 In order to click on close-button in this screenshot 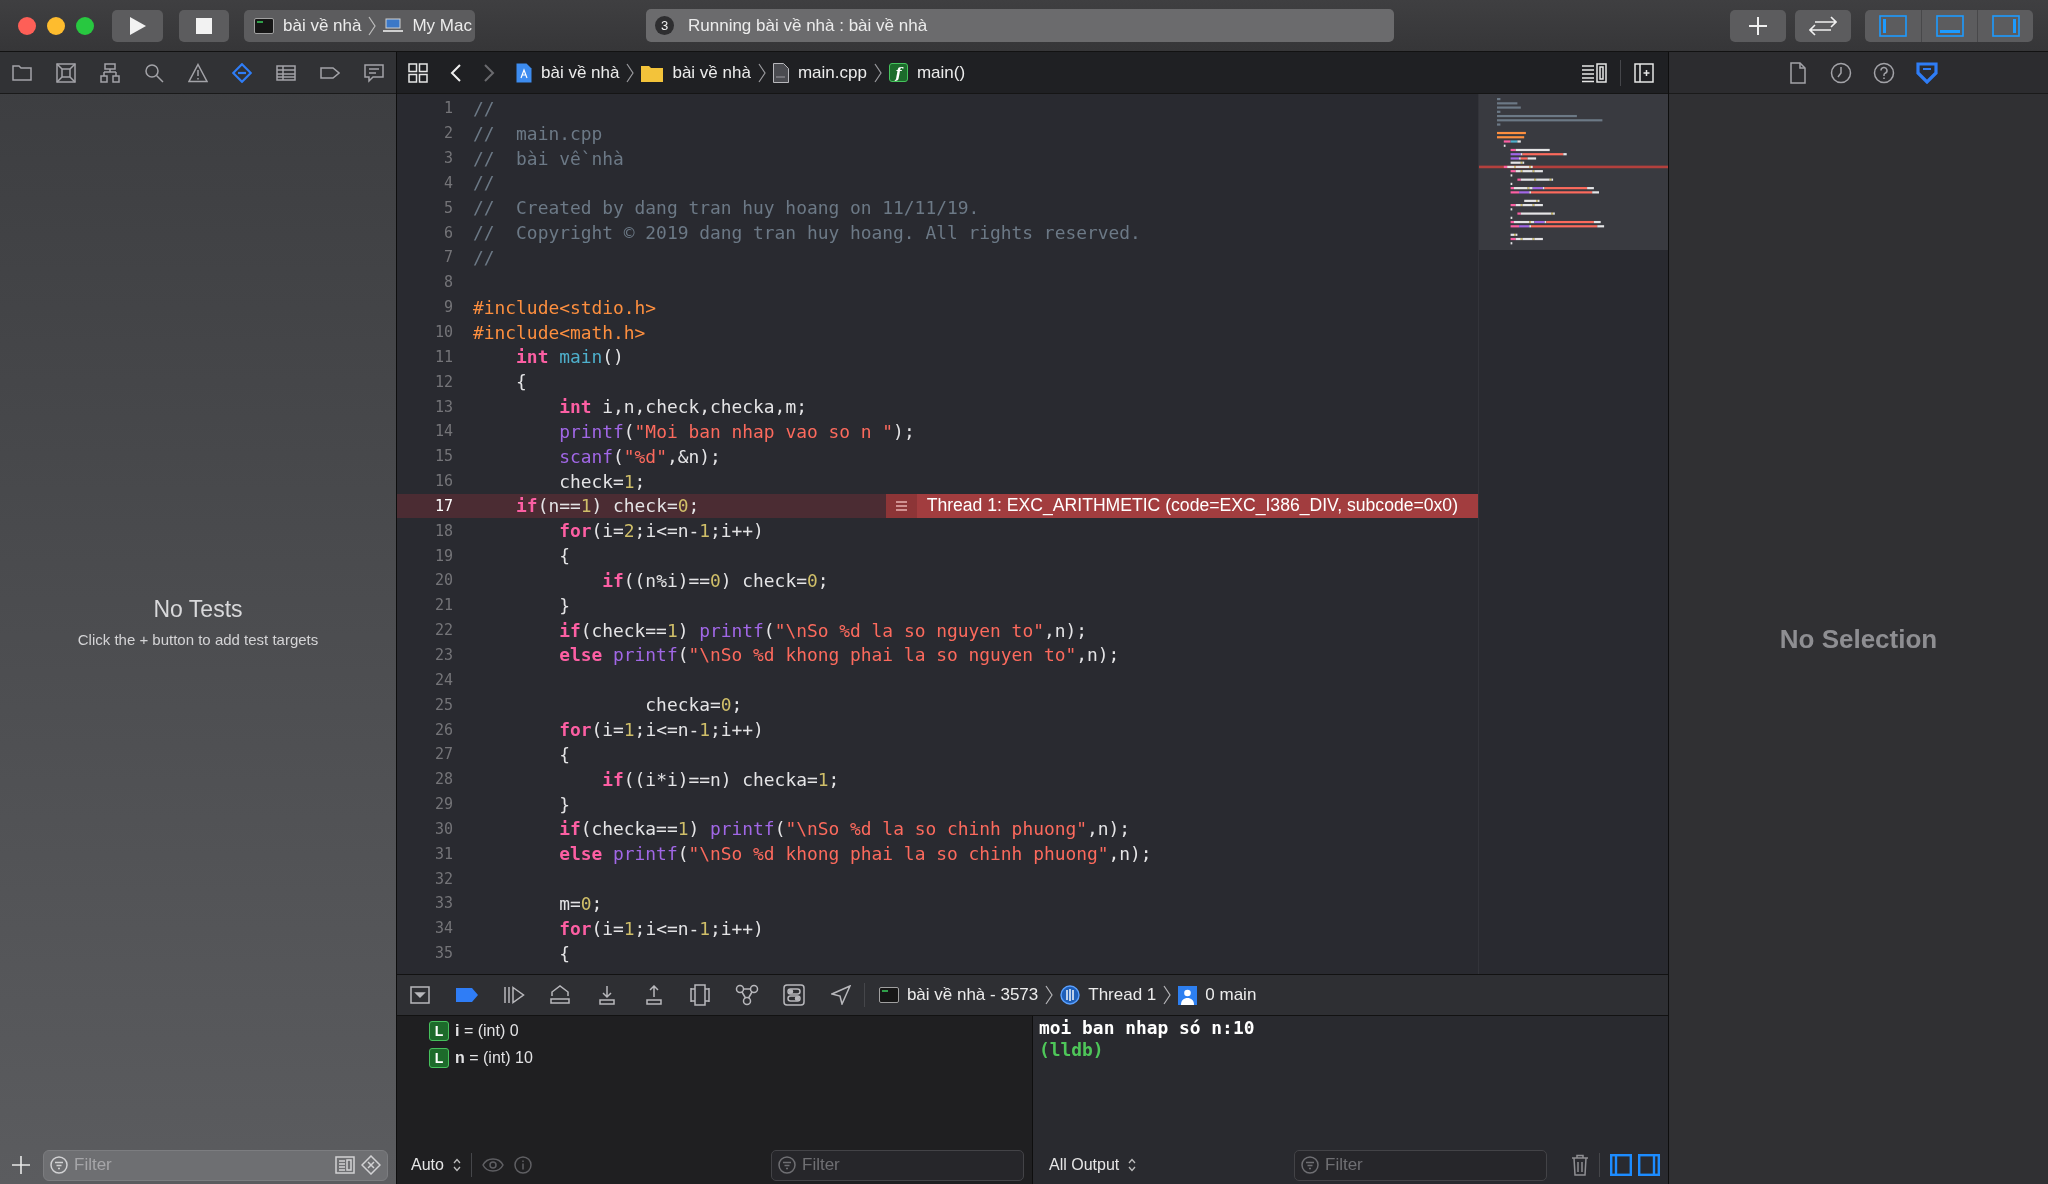, I will do `click(27, 25)`.